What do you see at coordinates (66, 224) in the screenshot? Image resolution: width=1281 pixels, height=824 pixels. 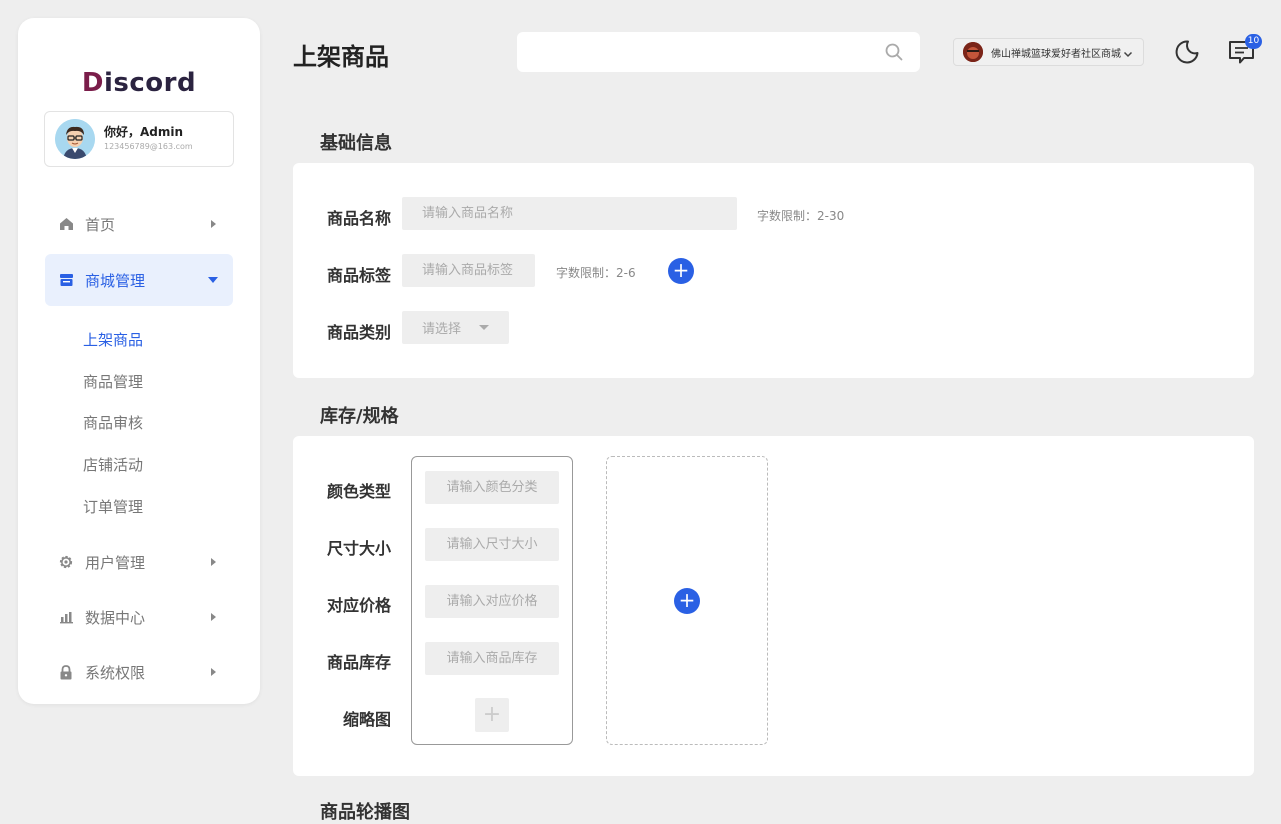 I see `home-icon` at bounding box center [66, 224].